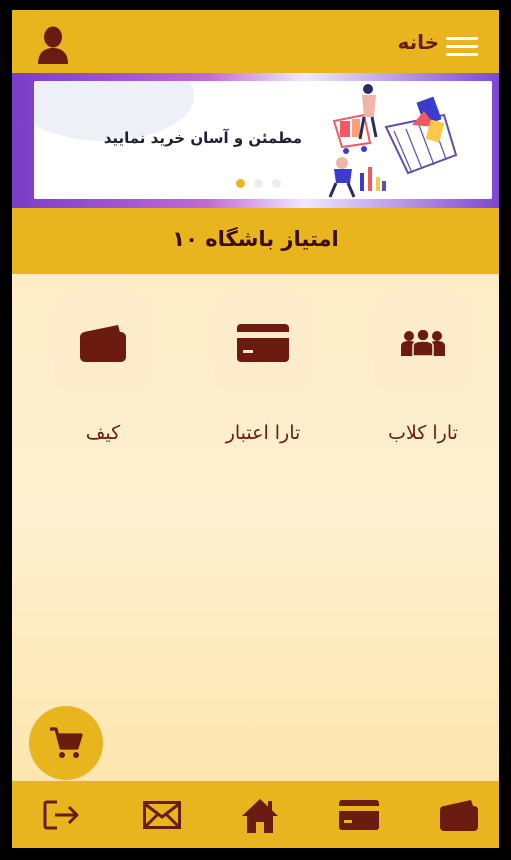 This screenshot has width=511, height=860. Describe the element at coordinates (394, 140) in the screenshot. I see `shopping-illustration-icon` at that location.